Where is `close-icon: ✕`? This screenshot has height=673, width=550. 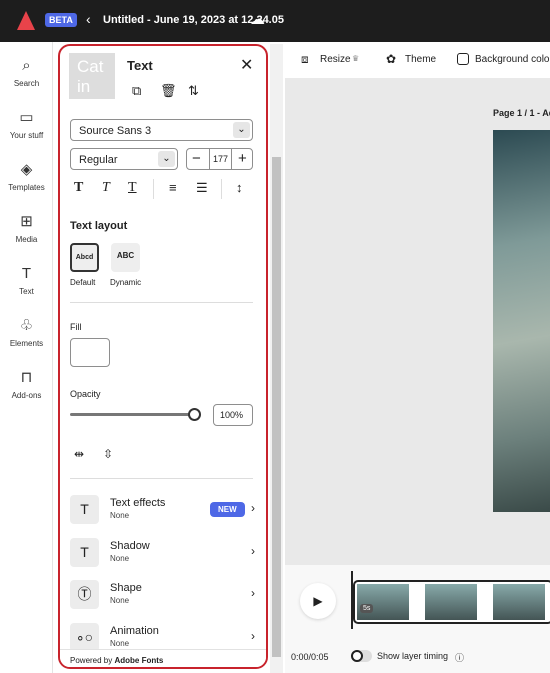
close-icon: ✕ is located at coordinates (246, 65).